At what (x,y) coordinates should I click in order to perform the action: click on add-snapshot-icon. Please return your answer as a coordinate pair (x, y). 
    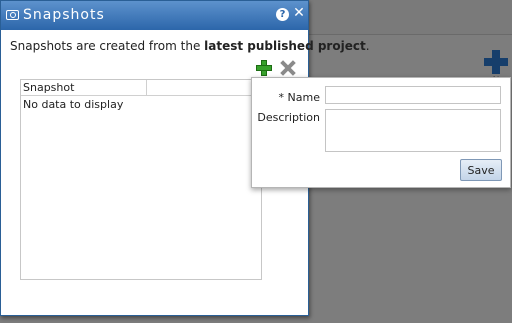
    Looking at the image, I should click on (264, 68).